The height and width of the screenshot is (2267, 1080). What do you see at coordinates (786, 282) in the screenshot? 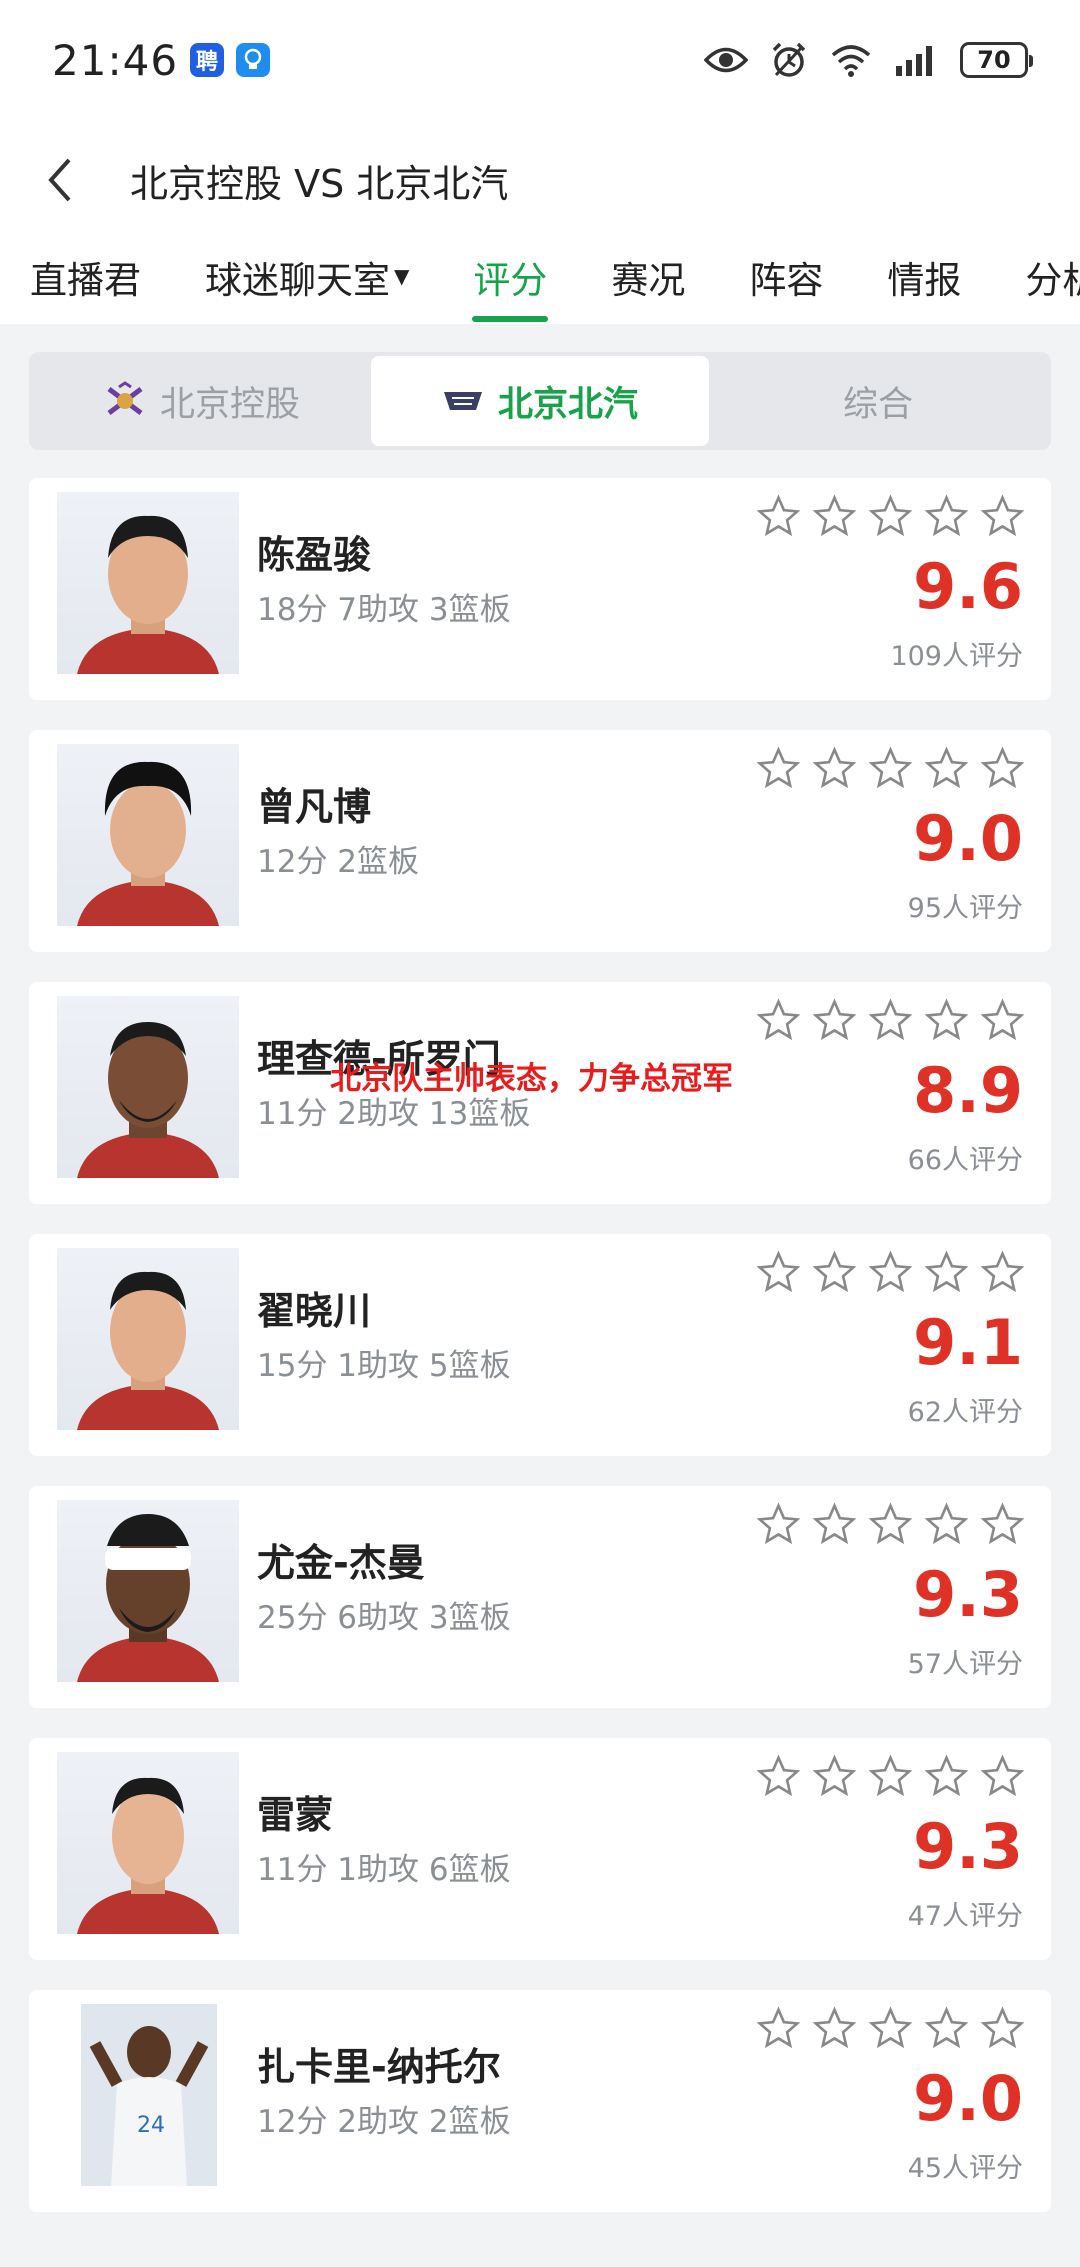
I see `tab-lineup: 阵容` at bounding box center [786, 282].